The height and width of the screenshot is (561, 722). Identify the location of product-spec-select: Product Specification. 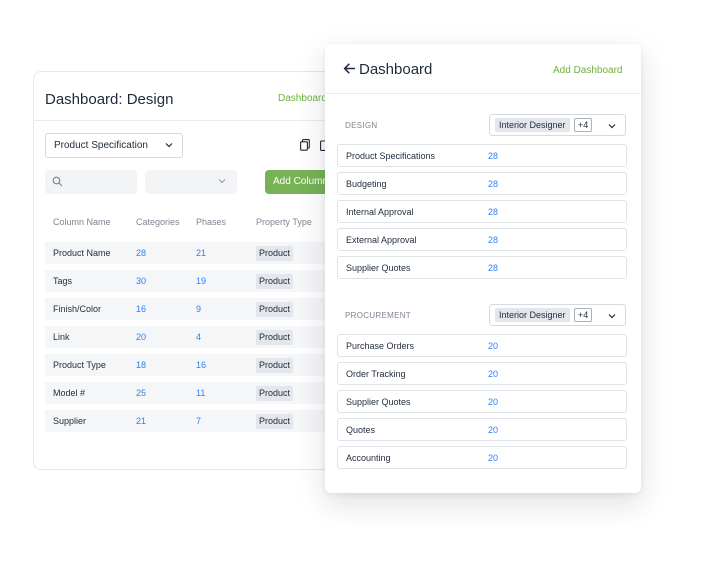
(114, 145).